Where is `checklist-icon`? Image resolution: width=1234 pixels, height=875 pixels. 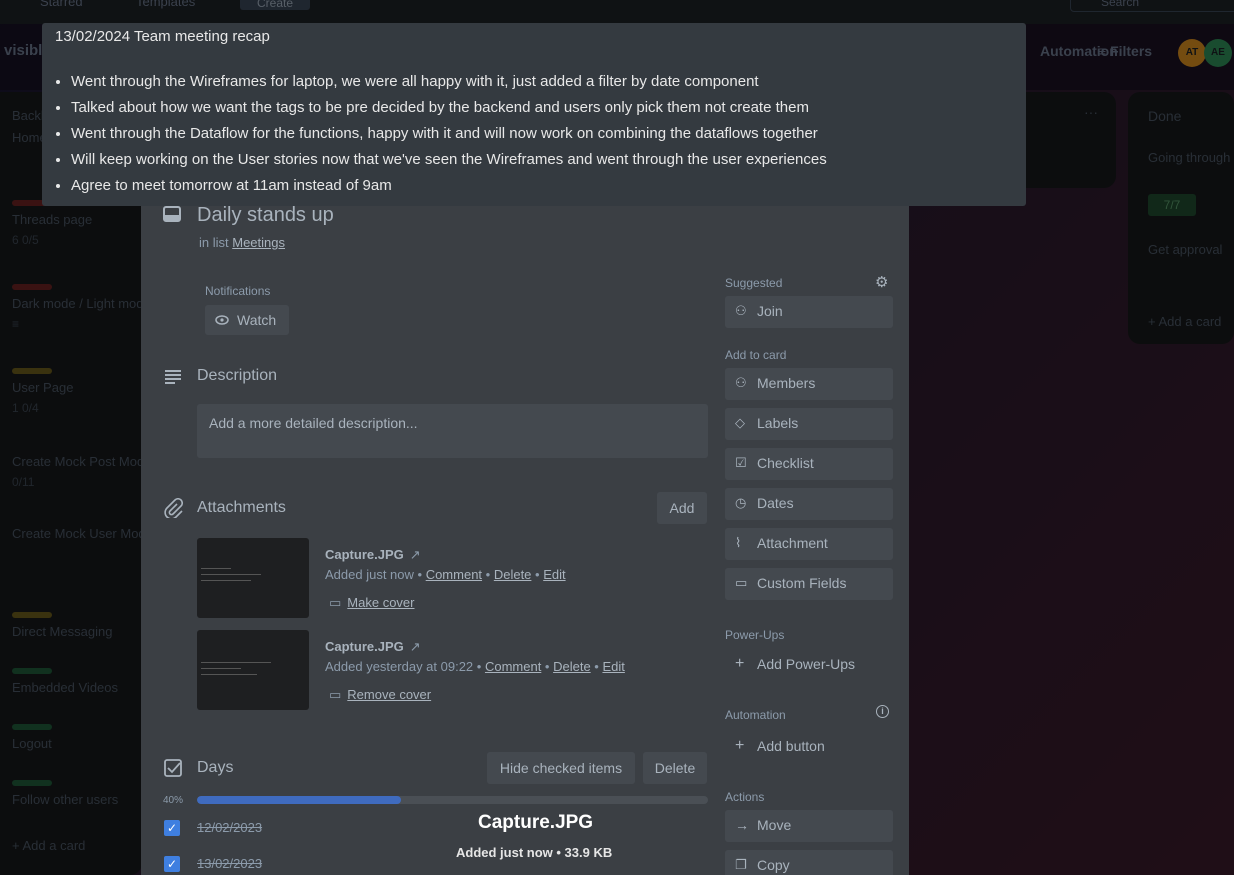
checklist-icon is located at coordinates (173, 768).